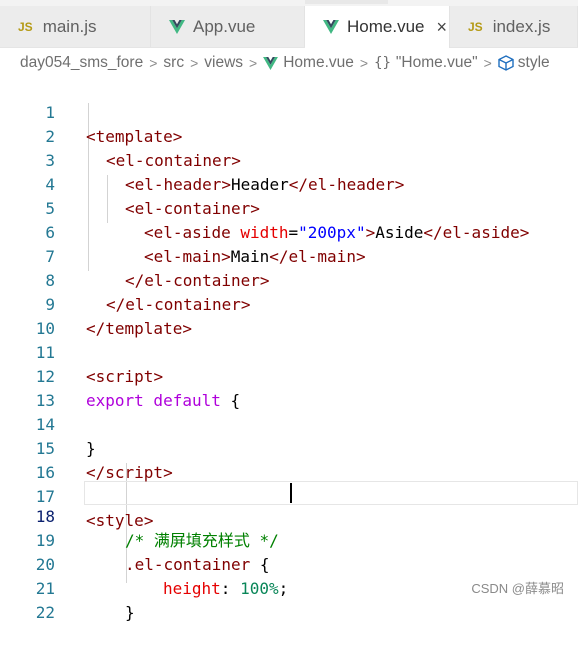 This screenshot has width=578, height=649. Describe the element at coordinates (223, 63) in the screenshot. I see `breadcrumb-folder-views: views` at that location.